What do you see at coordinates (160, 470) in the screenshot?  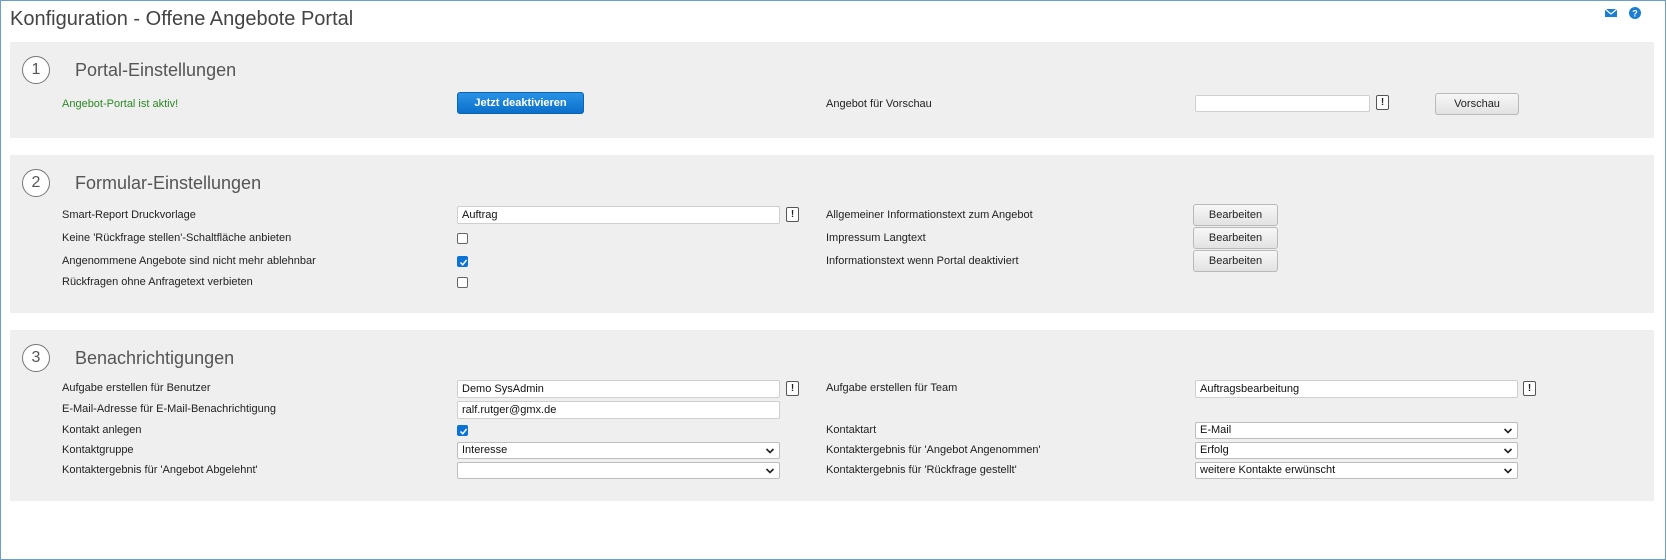 I see `result-rejected-label: Kontaktergebnis für 'Angebot Abgelehnt'` at bounding box center [160, 470].